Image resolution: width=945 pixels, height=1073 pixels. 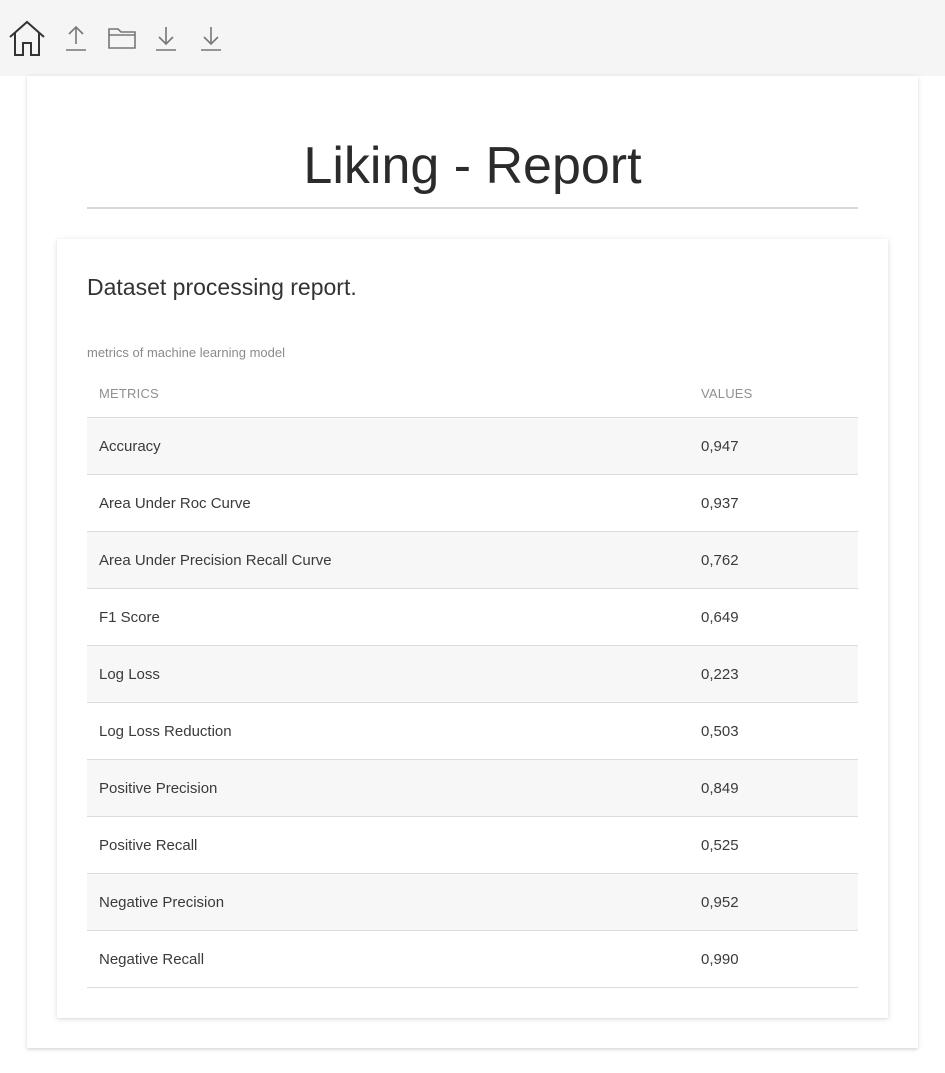 I want to click on folder-icon, so click(x=122, y=38).